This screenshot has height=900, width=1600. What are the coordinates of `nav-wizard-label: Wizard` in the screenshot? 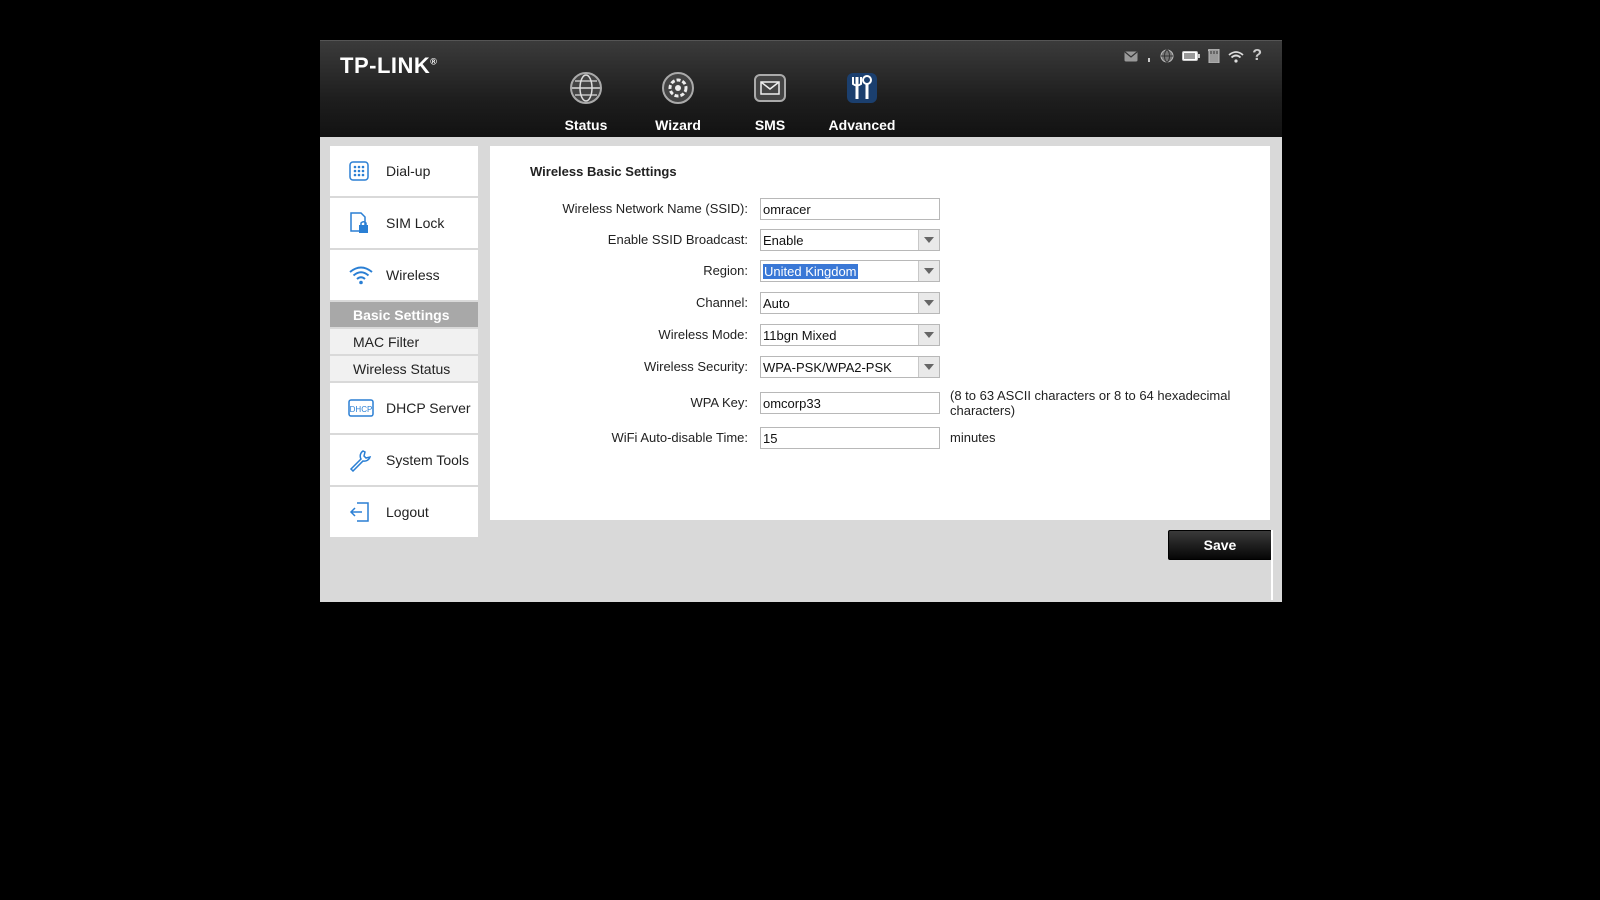 It's located at (678, 125).